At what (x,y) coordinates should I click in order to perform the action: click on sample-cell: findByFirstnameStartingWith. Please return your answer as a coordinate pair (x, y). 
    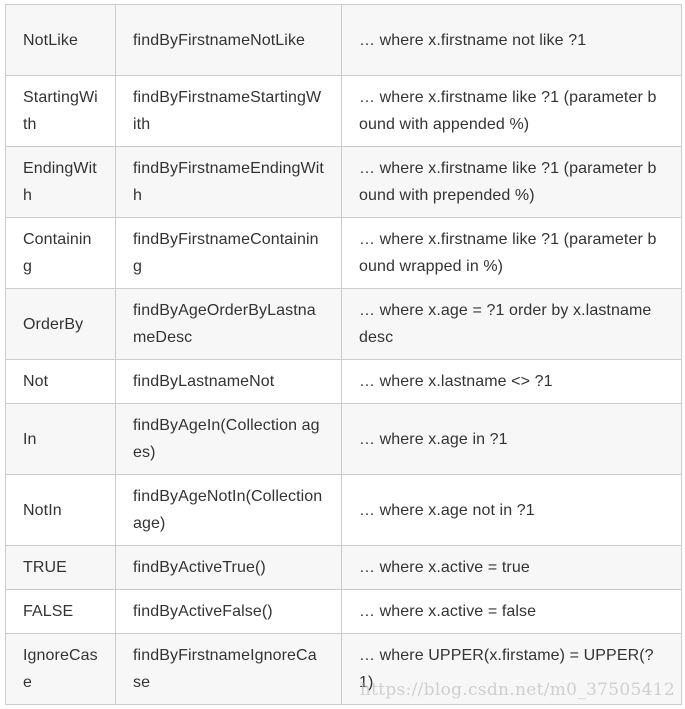
    Looking at the image, I should click on (228, 111).